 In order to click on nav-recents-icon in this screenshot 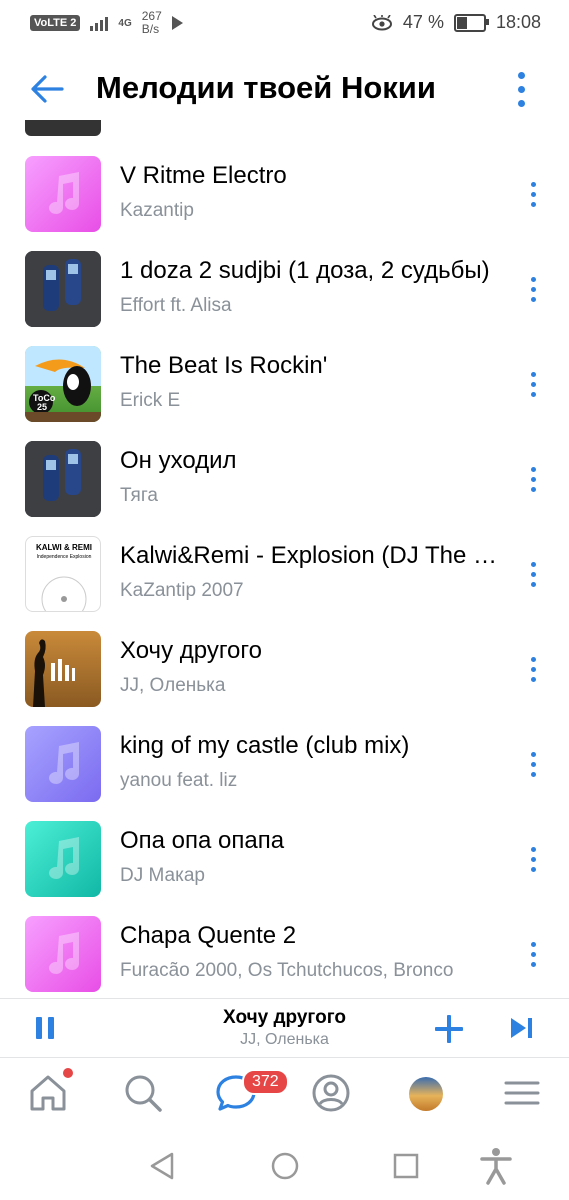, I will do `click(406, 1166)`.